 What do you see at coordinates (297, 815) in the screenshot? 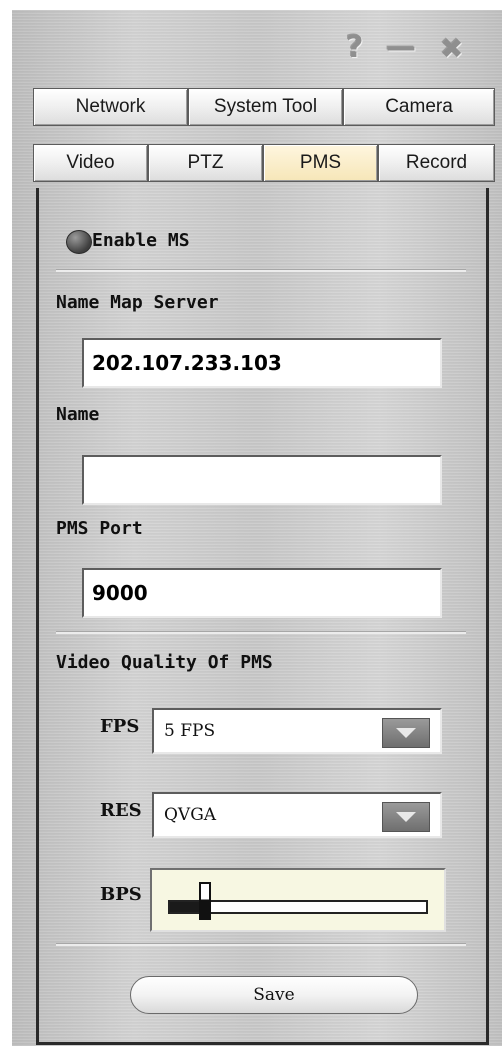
I see `res-select: QVGA` at bounding box center [297, 815].